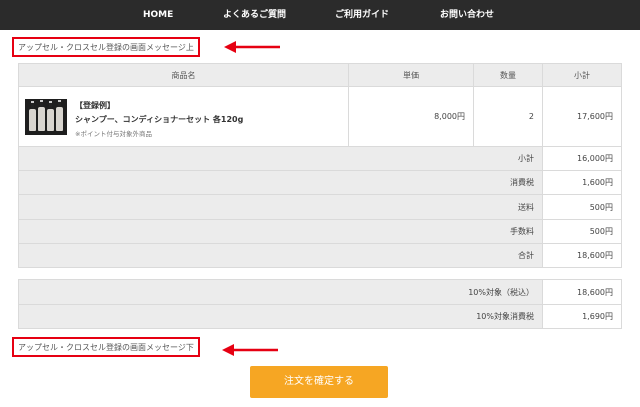 Image resolution: width=640 pixels, height=407 pixels. What do you see at coordinates (411, 75) in the screenshot?
I see `header-unit-price: 単価` at bounding box center [411, 75].